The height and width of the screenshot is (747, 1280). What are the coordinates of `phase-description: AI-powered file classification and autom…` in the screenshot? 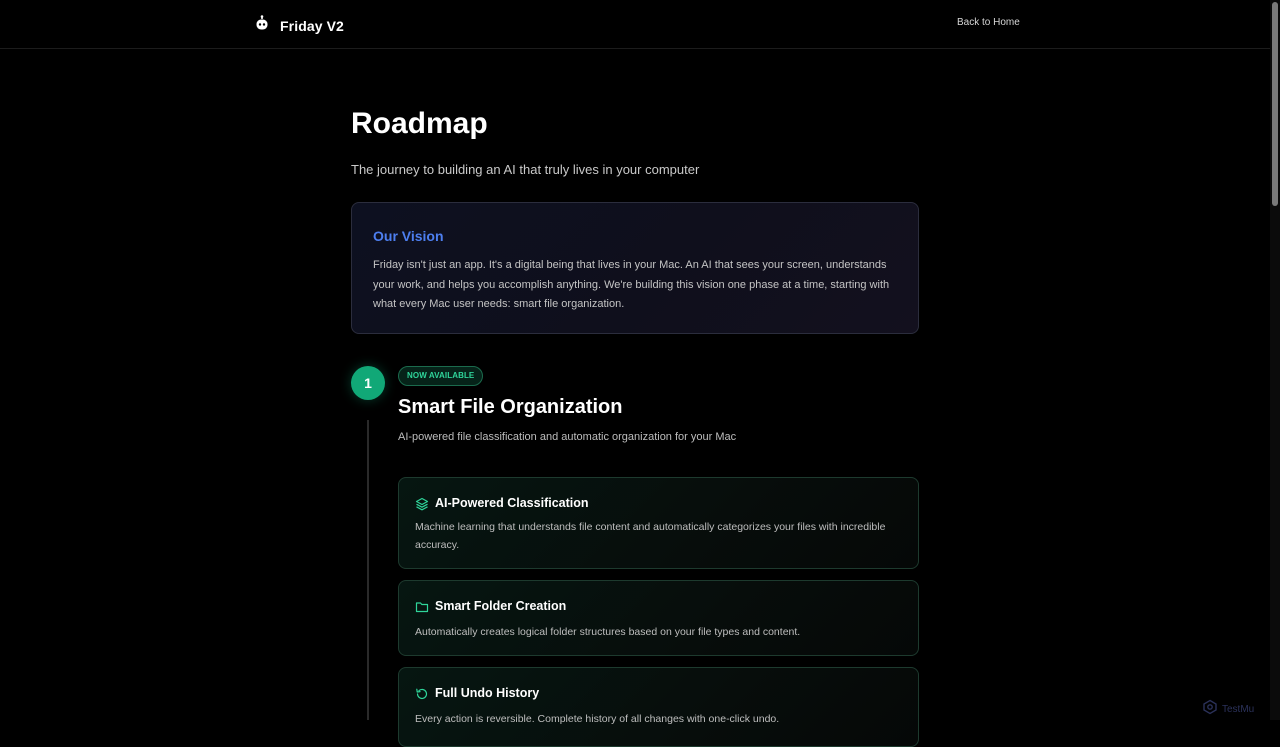 It's located at (567, 437).